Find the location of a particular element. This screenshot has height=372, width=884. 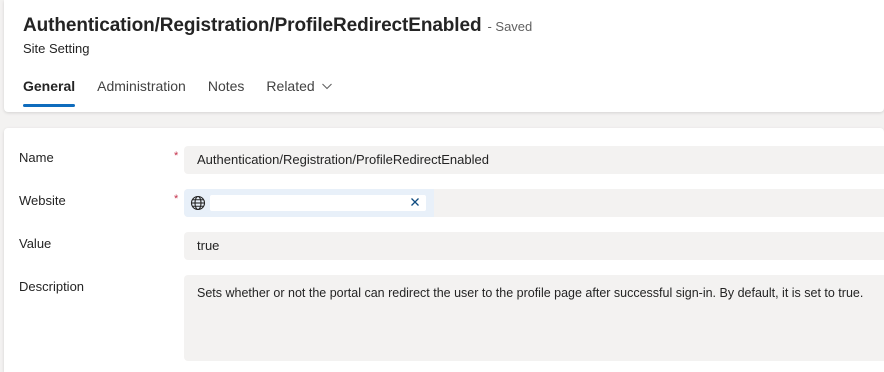

website-lookup-field is located at coordinates (534, 203).